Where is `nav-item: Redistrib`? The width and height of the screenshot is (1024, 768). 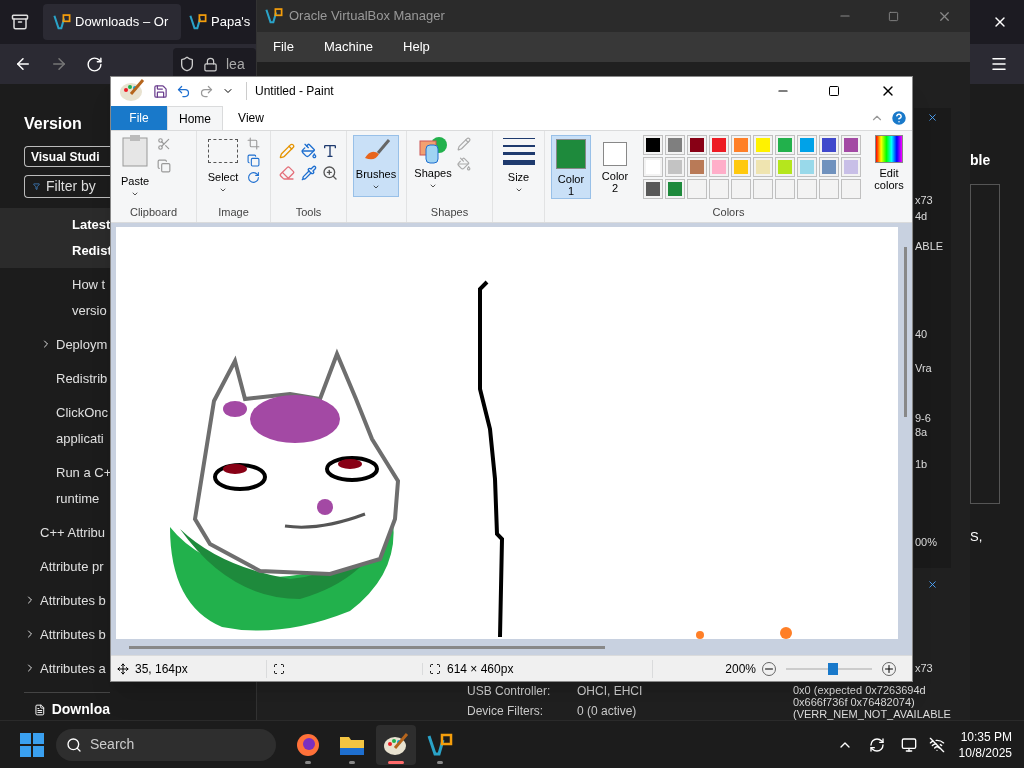 nav-item: Redistrib is located at coordinates (55, 379).